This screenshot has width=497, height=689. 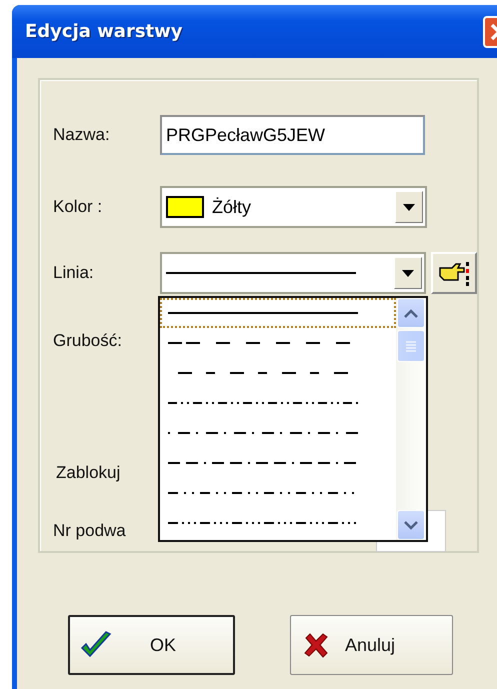 I want to click on scroll-down-button, so click(x=411, y=525).